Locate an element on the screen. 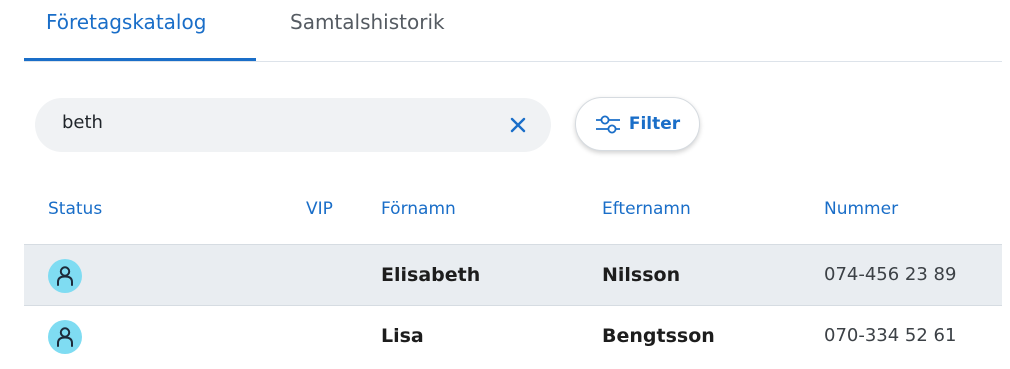 Image resolution: width=1010 pixels, height=369 pixels. clear-search-button is located at coordinates (518, 125).